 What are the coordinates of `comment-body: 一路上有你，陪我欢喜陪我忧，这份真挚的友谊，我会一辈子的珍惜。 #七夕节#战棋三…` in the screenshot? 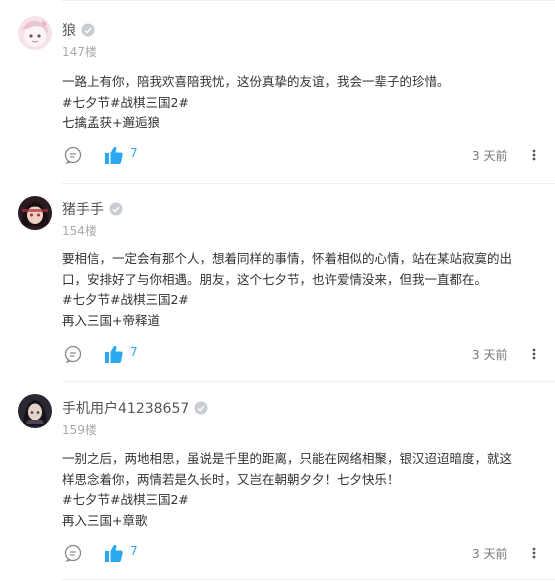 It's located at (301, 103).